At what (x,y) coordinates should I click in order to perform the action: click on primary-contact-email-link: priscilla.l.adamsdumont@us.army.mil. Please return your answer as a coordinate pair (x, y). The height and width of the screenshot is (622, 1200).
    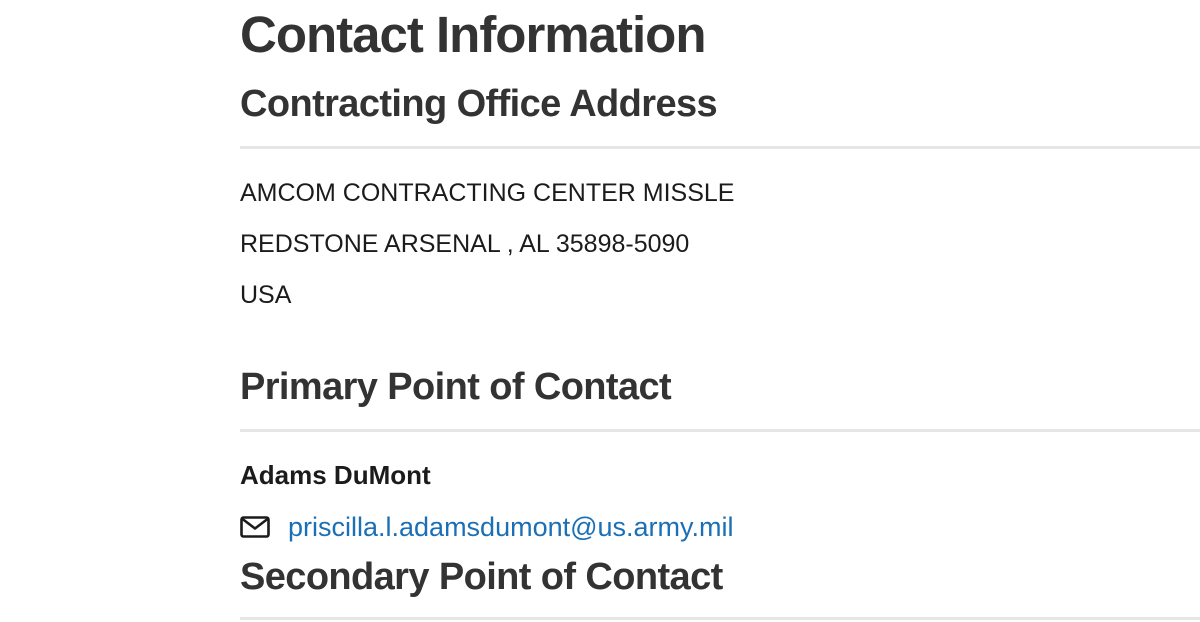
    Looking at the image, I should click on (511, 527).